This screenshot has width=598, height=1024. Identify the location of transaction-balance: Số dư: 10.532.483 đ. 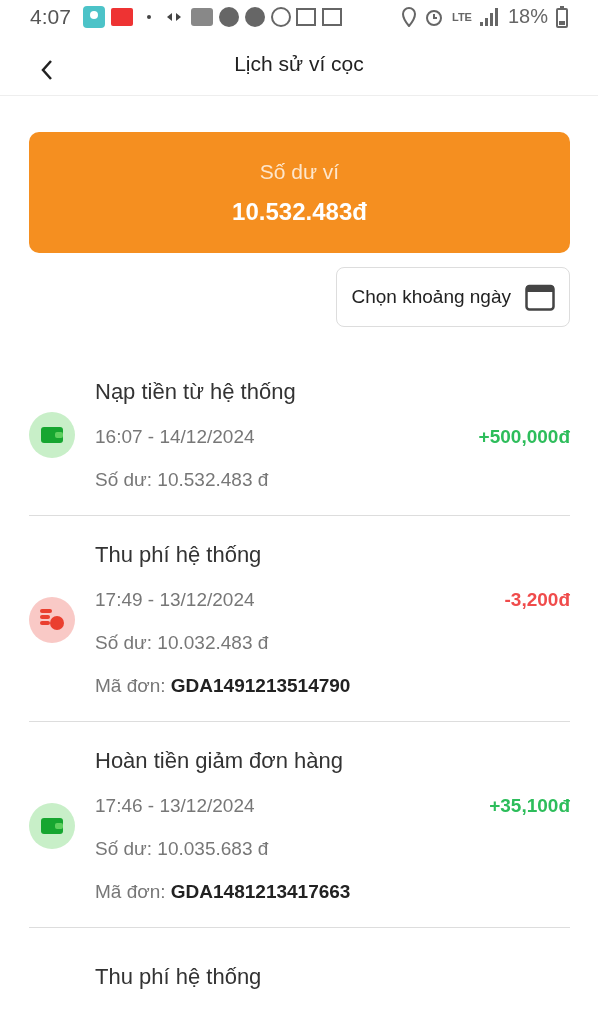
(182, 480).